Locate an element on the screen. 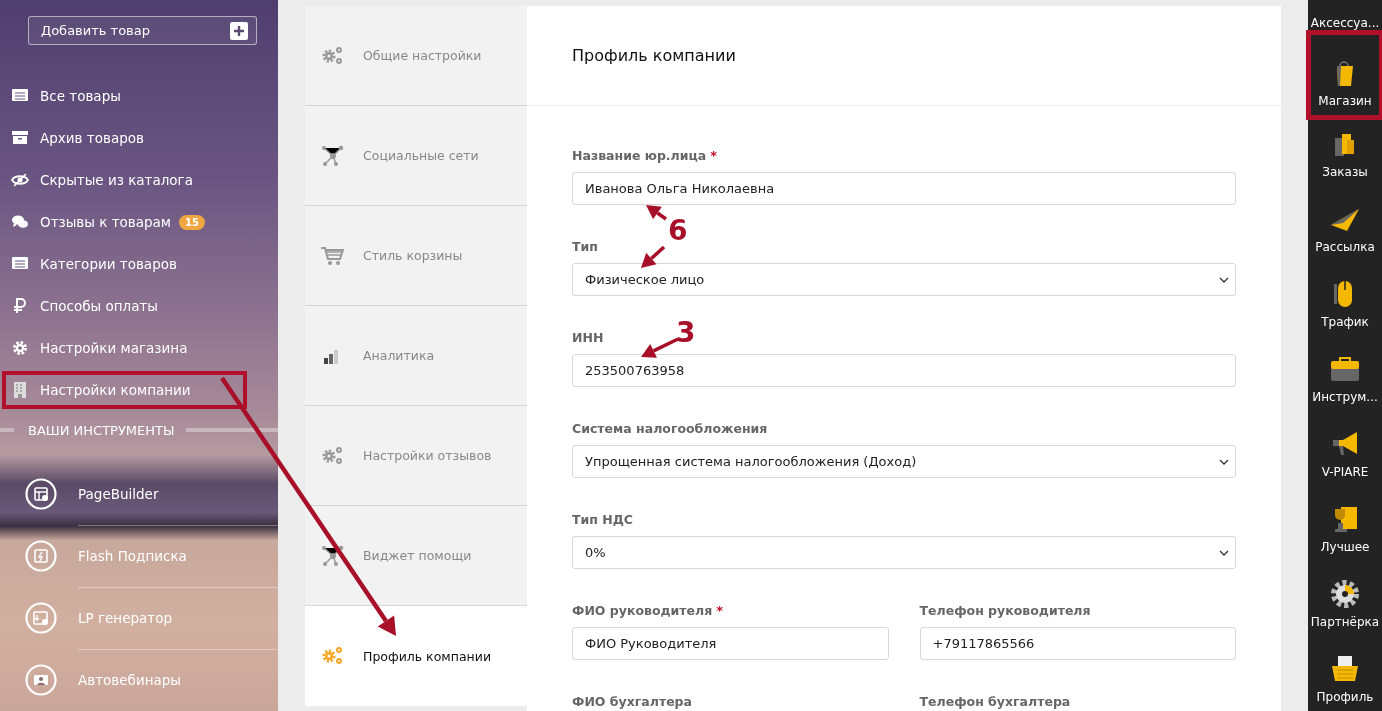 The image size is (1382, 711). input-field: Иванова Ольга Николаевна is located at coordinates (904, 188).